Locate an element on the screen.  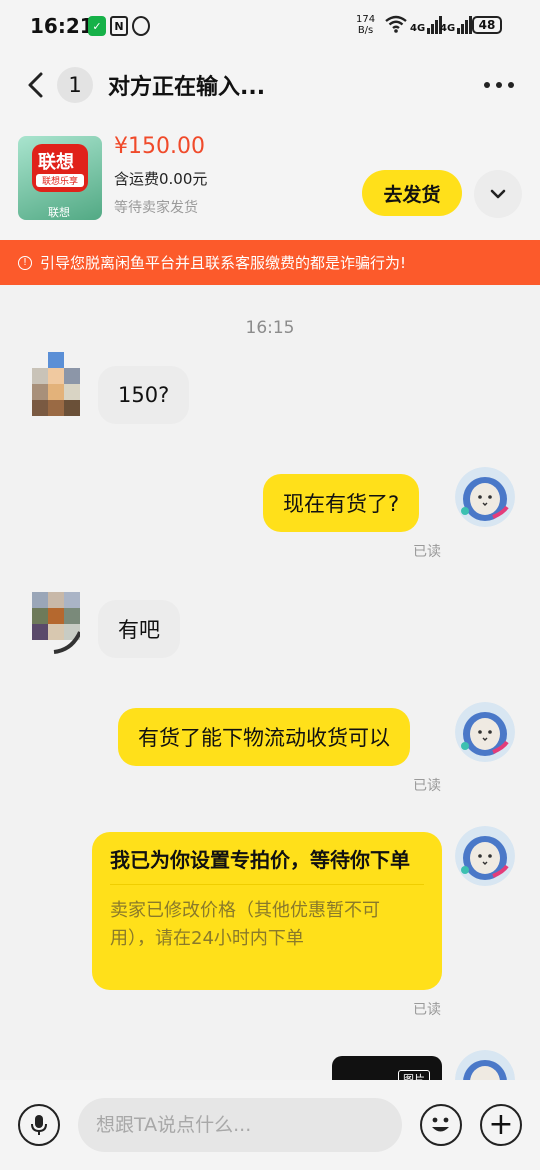
message-composer: + is located at coordinates (270, 1125).